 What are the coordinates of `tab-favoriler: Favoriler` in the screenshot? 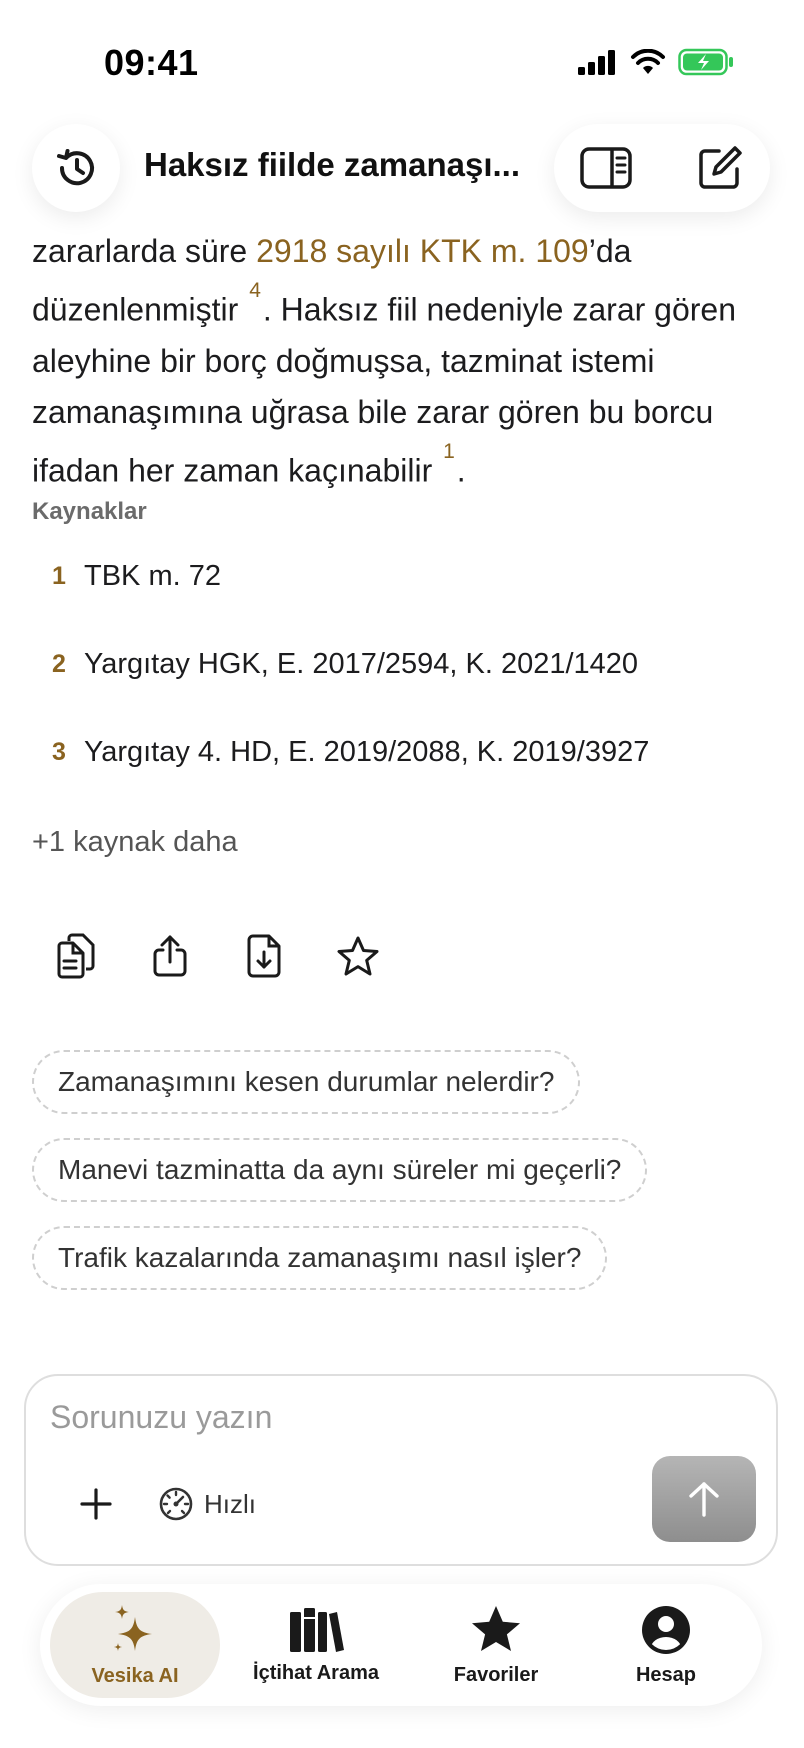 It's located at (496, 1645).